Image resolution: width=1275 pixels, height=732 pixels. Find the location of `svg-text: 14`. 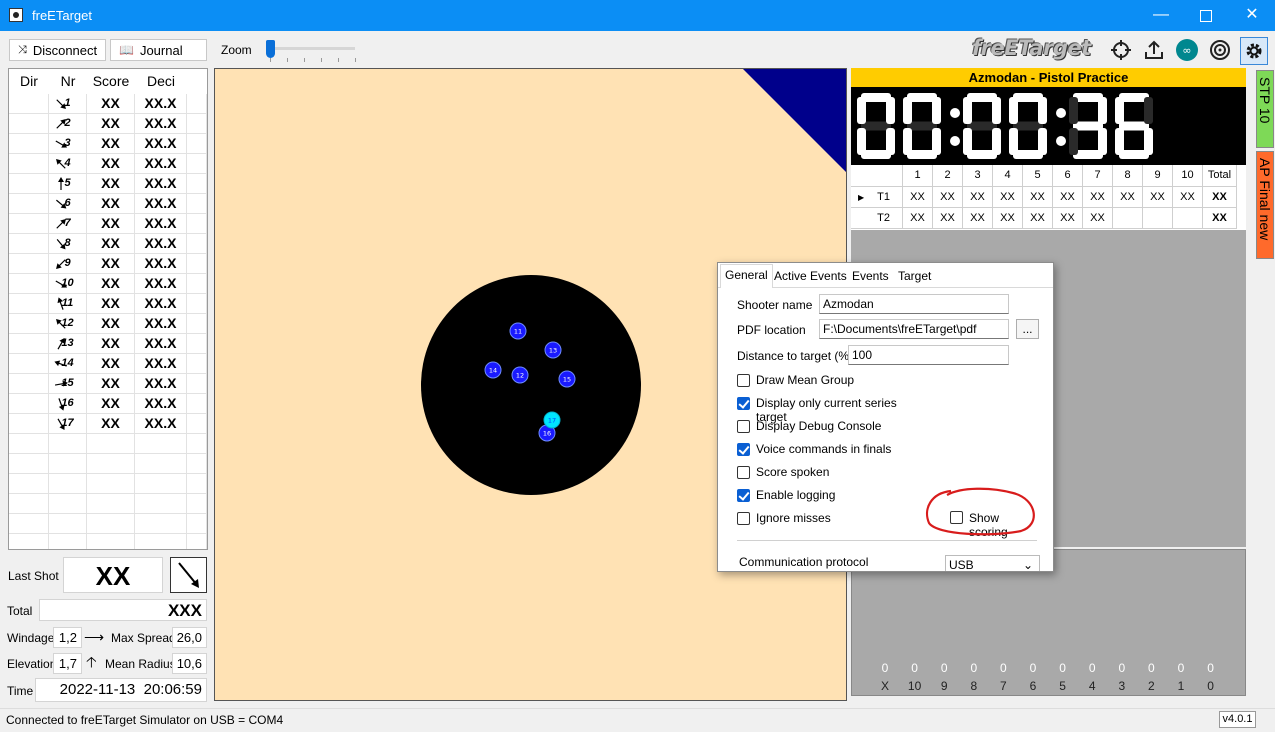

svg-text: 14 is located at coordinates (493, 371).